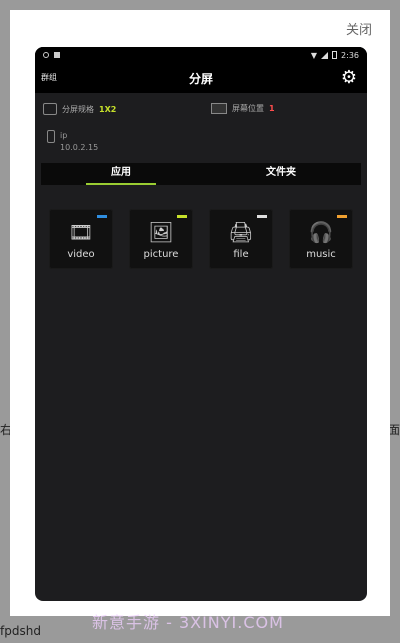 The image size is (400, 643). What do you see at coordinates (64, 135) in the screenshot?
I see `ip-label: ip` at bounding box center [64, 135].